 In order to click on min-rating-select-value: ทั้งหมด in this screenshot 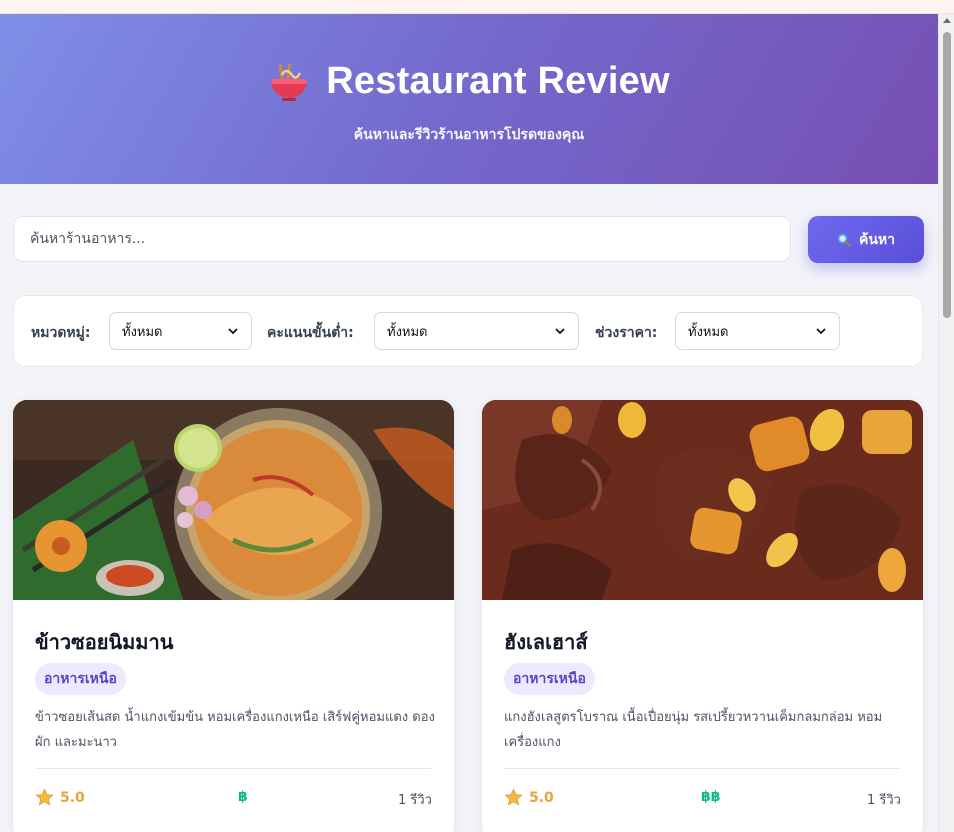, I will do `click(407, 332)`.